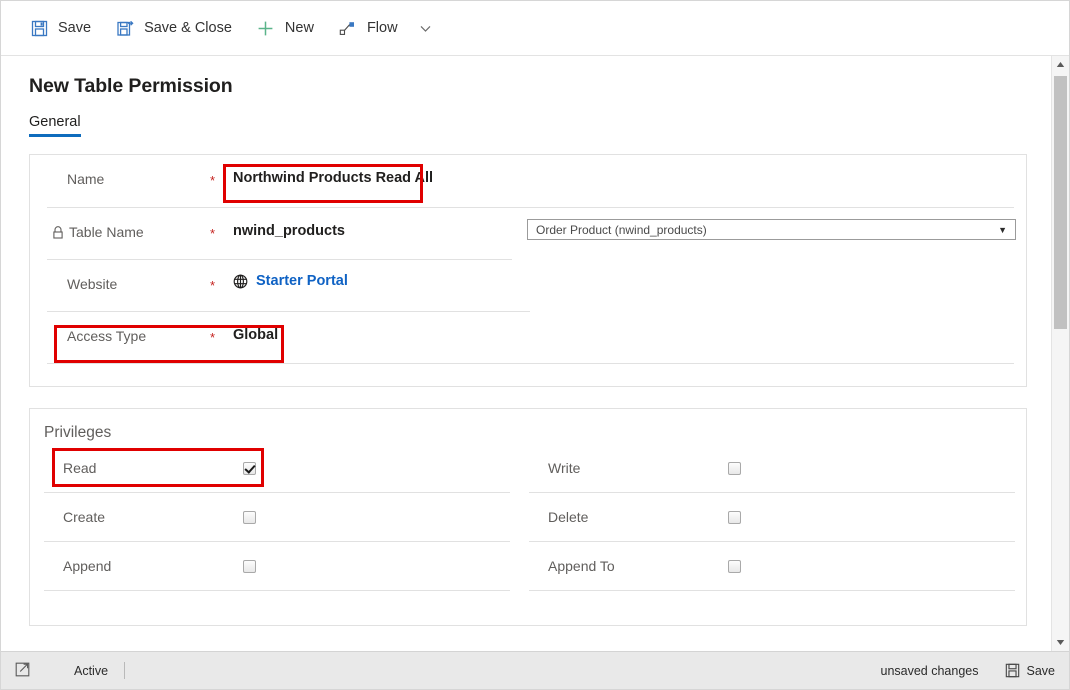  Describe the element at coordinates (426, 28) in the screenshot. I see `overflow-chevron-down-icon` at that location.